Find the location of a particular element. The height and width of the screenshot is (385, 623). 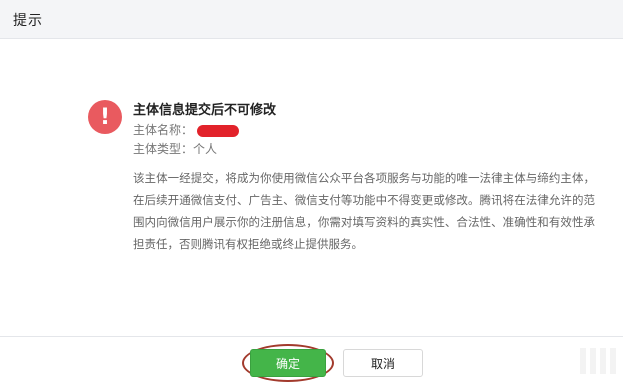

dialog-footer: 确定 取消 is located at coordinates (311, 360).